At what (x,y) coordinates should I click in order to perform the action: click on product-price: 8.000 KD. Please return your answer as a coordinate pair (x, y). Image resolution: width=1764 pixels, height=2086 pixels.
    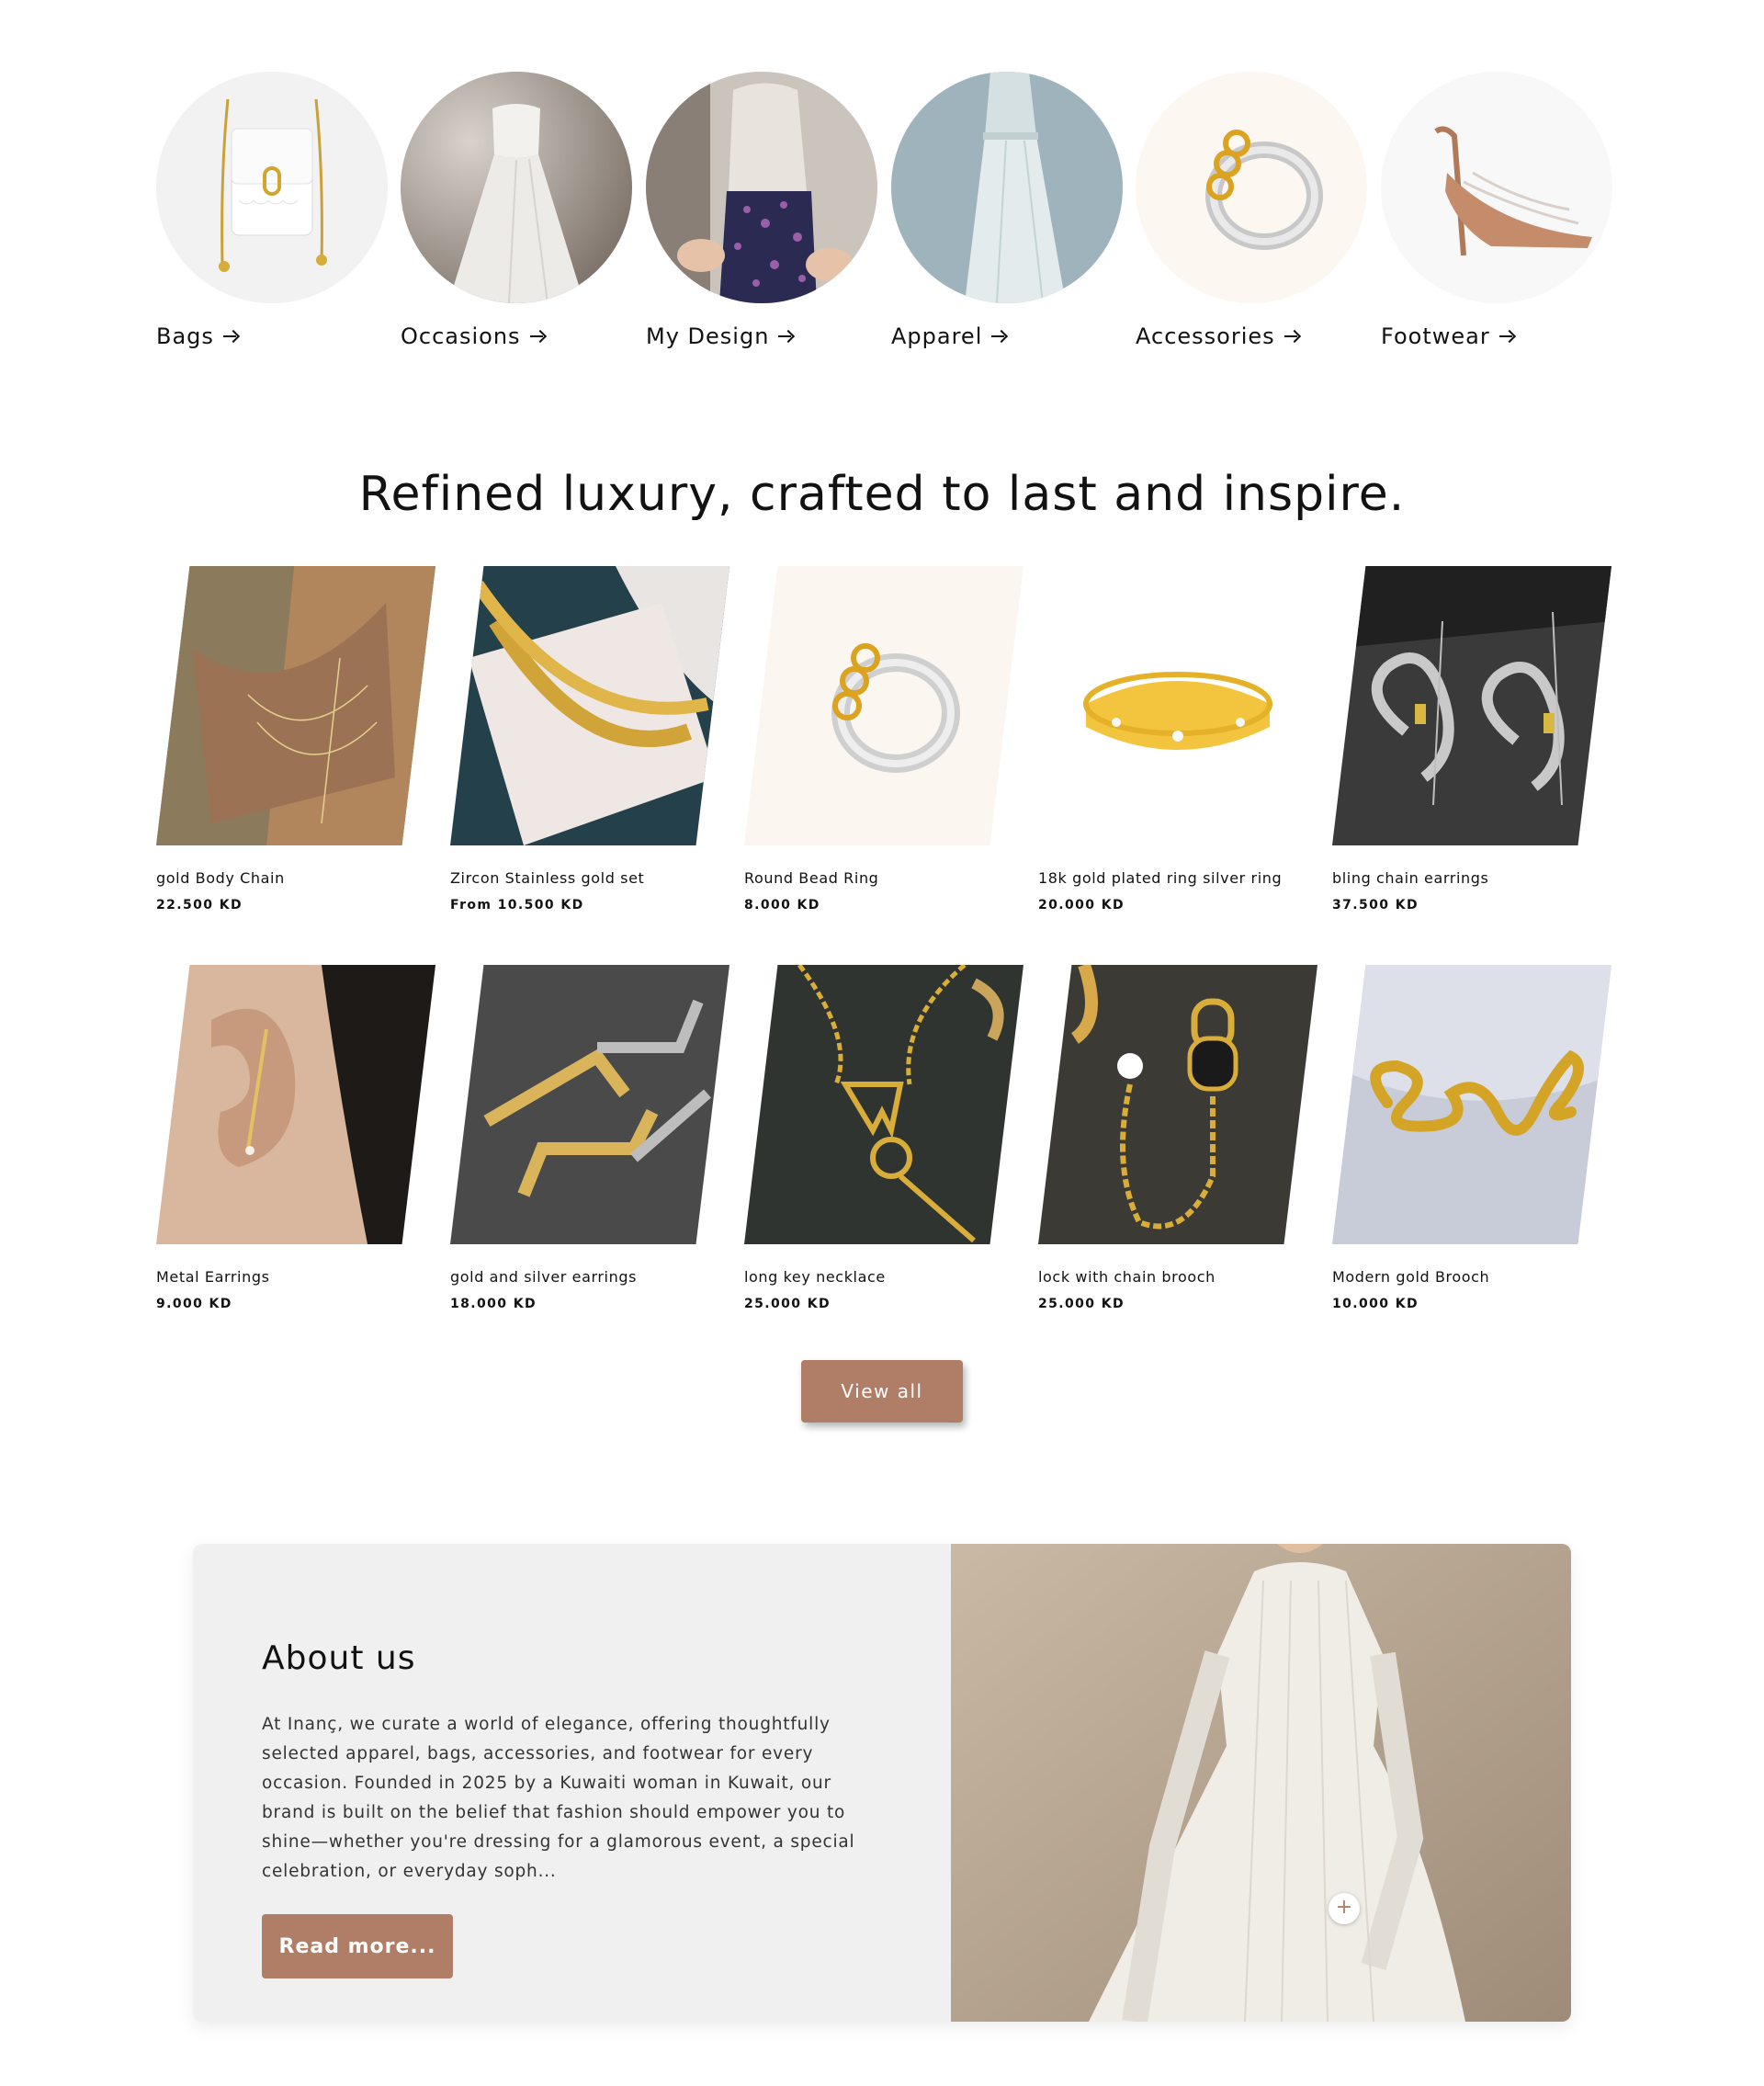
    Looking at the image, I should click on (782, 905).